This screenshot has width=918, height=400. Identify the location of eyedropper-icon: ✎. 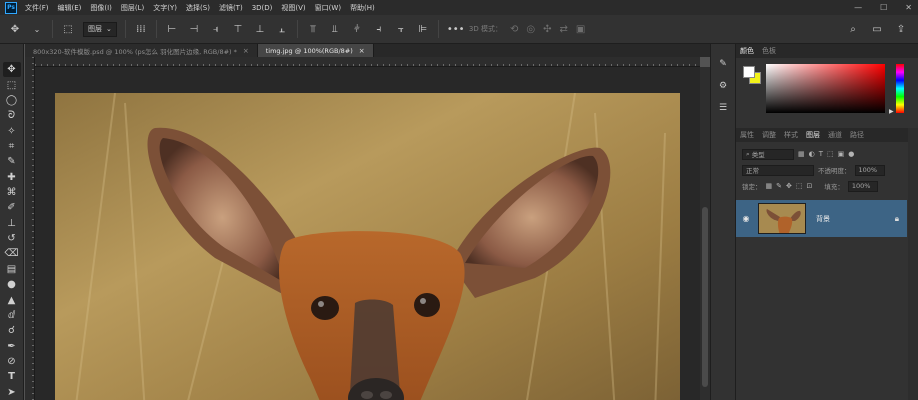
(12, 161).